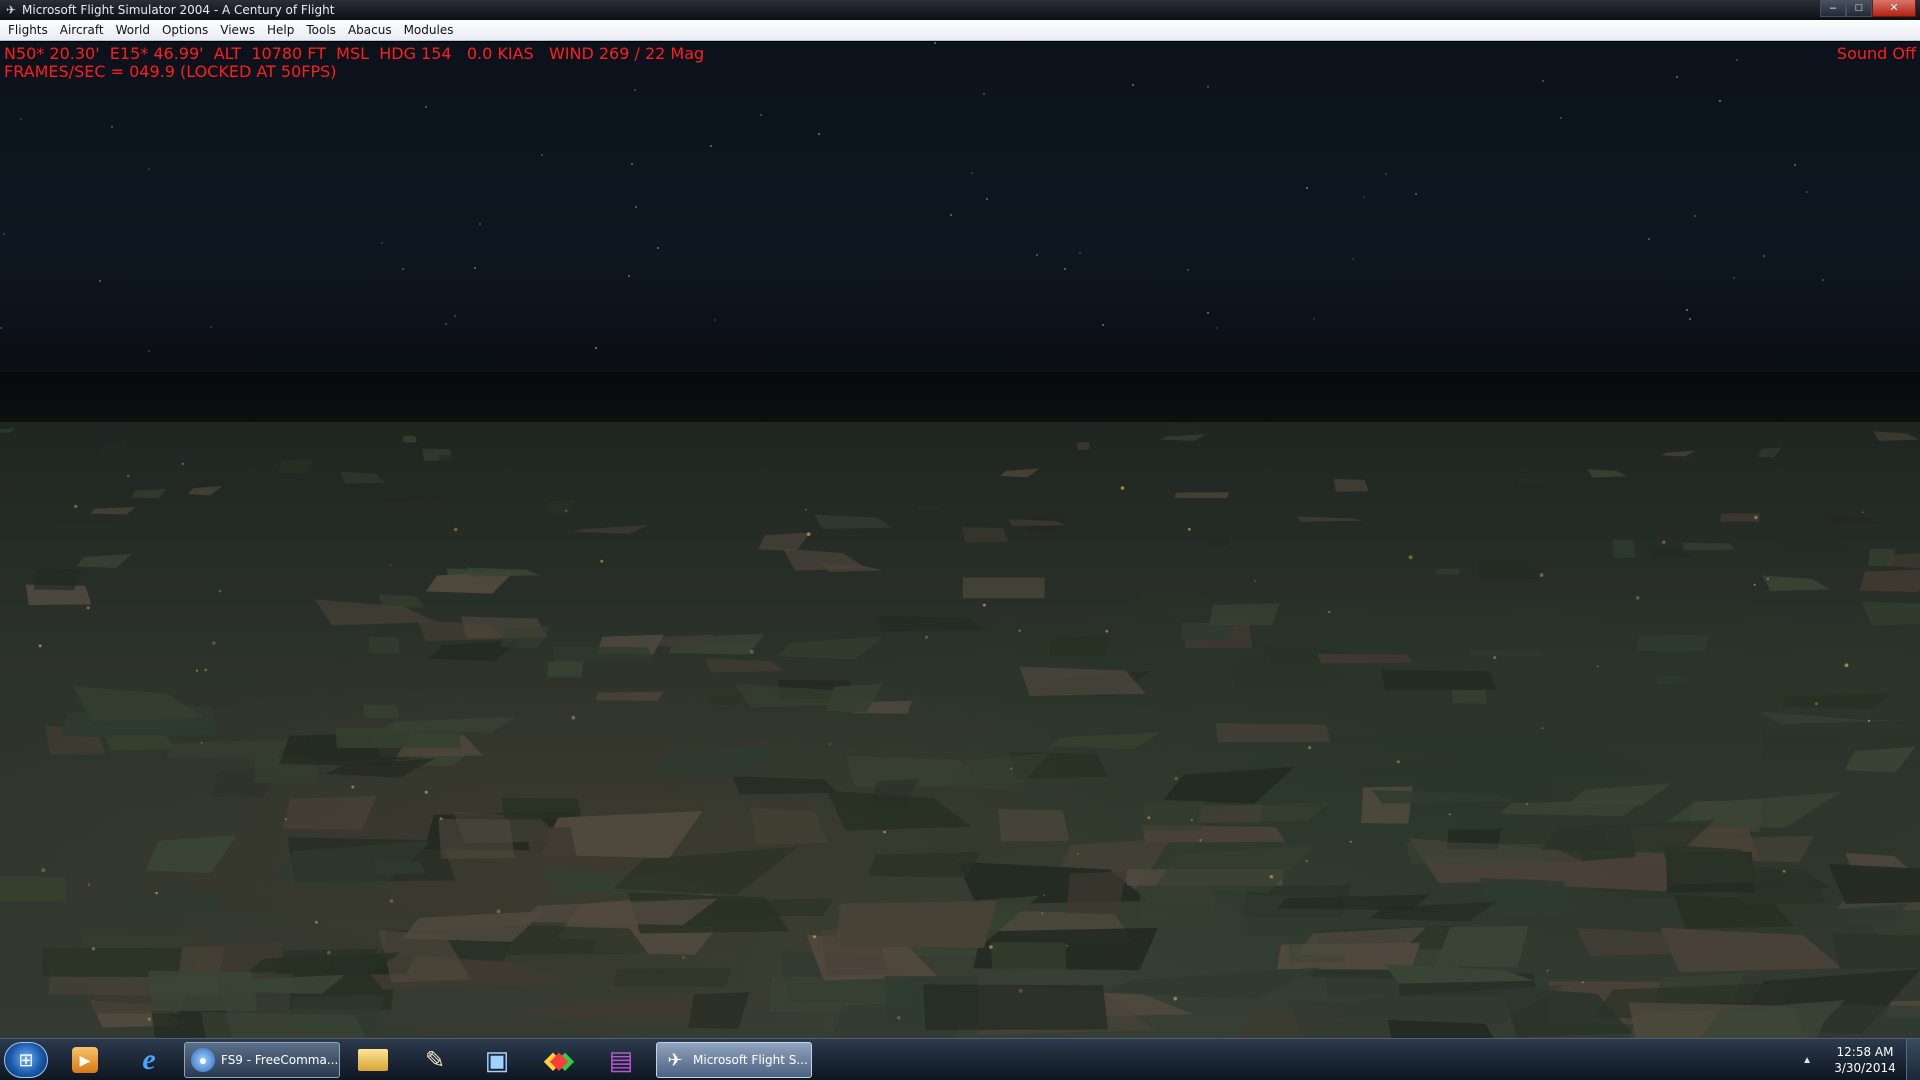  I want to click on menu-help: Help, so click(280, 30).